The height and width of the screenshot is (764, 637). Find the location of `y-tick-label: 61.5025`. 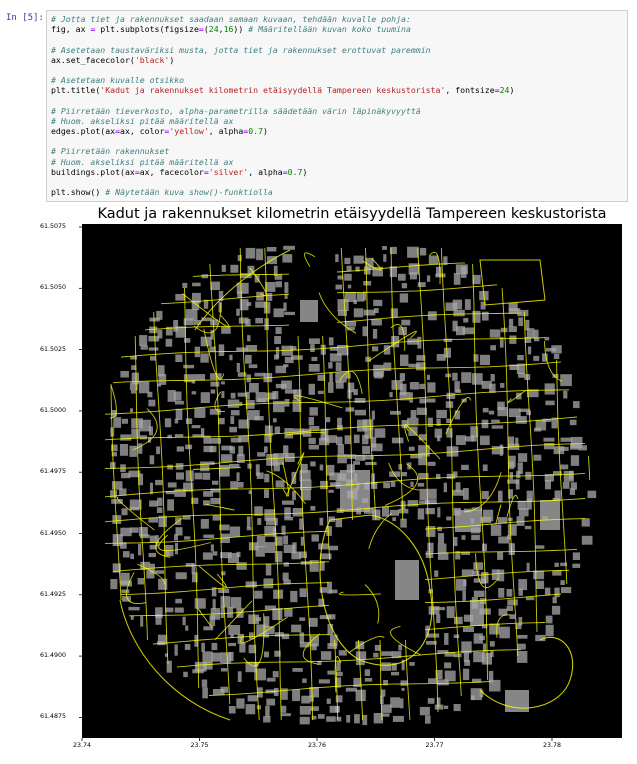

y-tick-label: 61.5025 is located at coordinates (53, 349).